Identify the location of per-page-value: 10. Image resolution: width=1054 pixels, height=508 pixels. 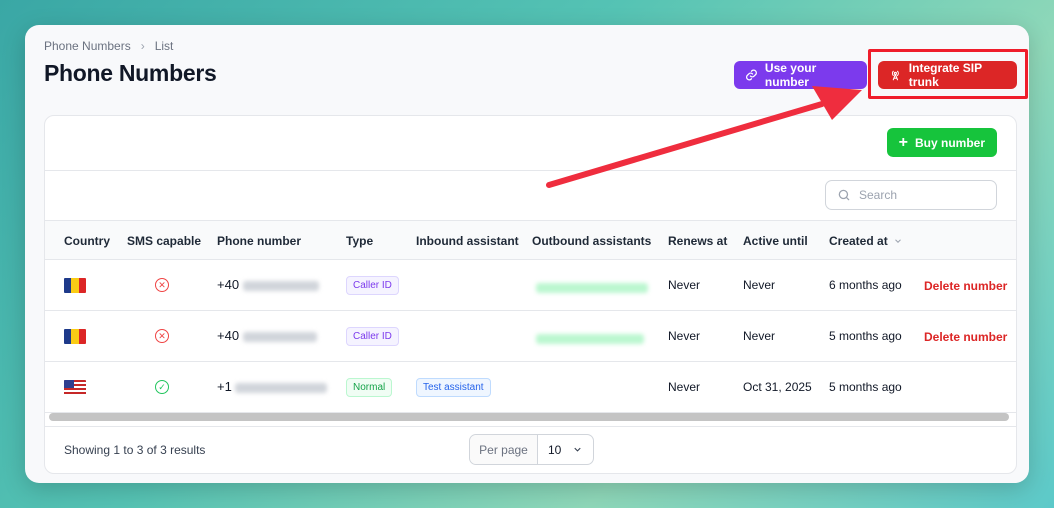
(565, 450).